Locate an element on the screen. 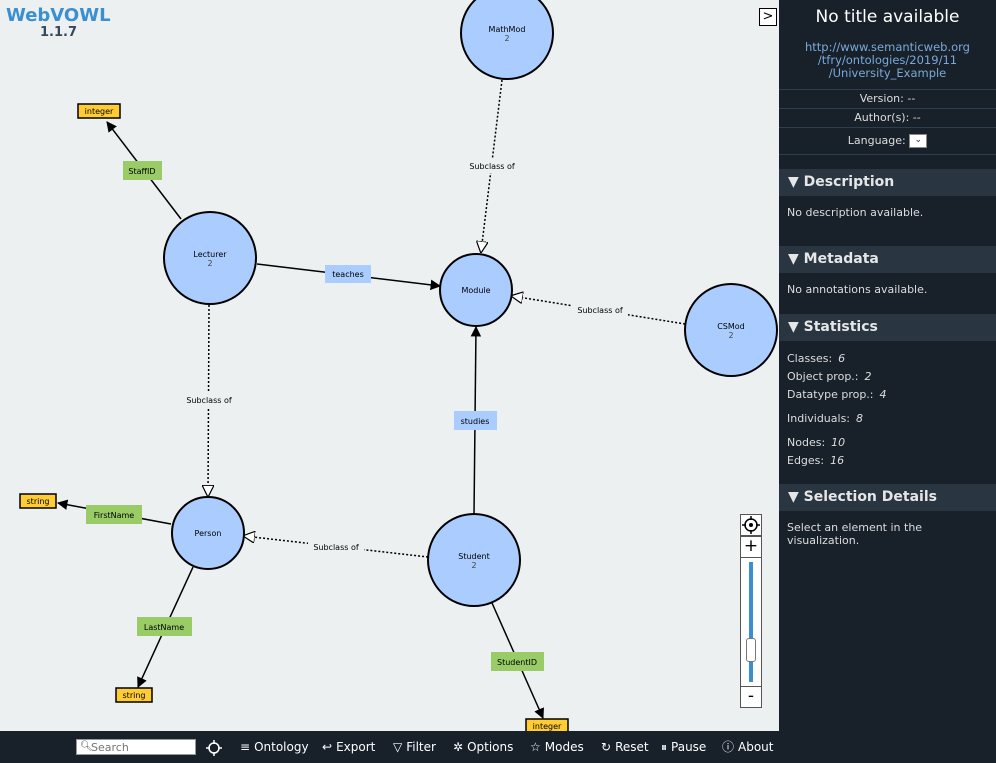 Image resolution: width=996 pixels, height=763 pixels. language-select: ⌄ is located at coordinates (918, 141).